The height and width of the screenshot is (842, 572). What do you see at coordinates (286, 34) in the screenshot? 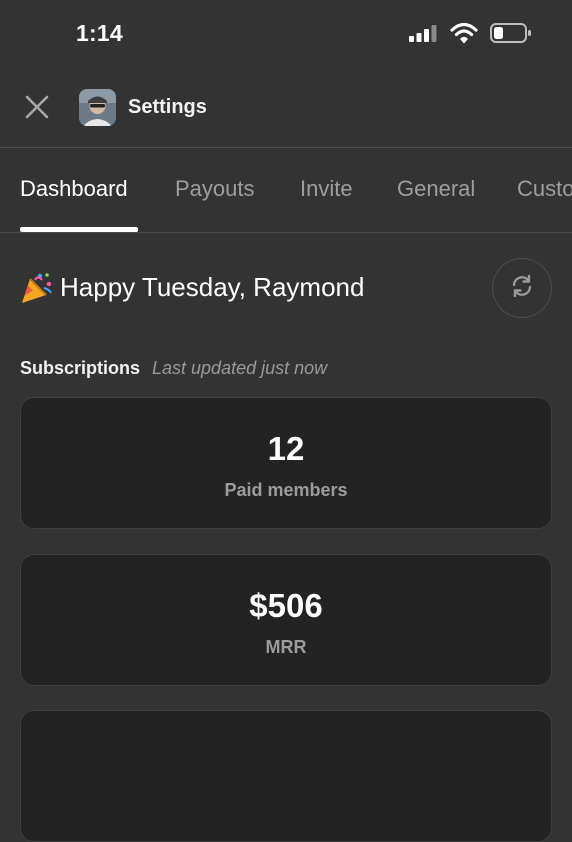
I see `status-bar: 1:14` at bounding box center [286, 34].